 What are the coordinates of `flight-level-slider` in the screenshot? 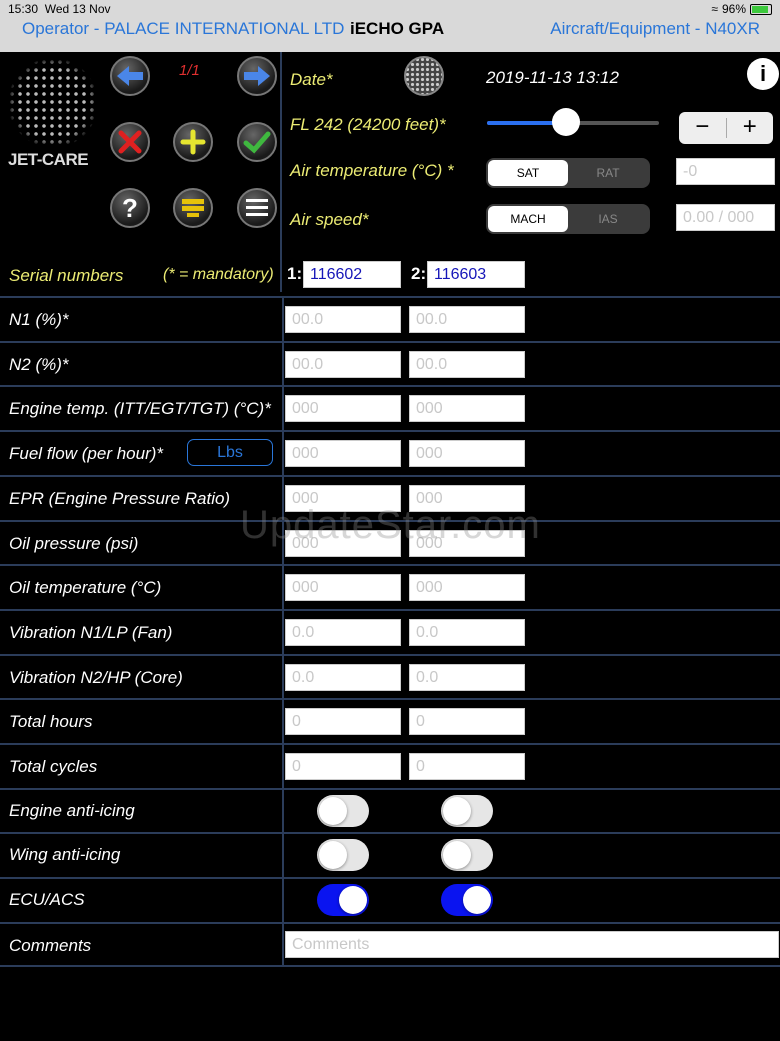 It's located at (573, 122).